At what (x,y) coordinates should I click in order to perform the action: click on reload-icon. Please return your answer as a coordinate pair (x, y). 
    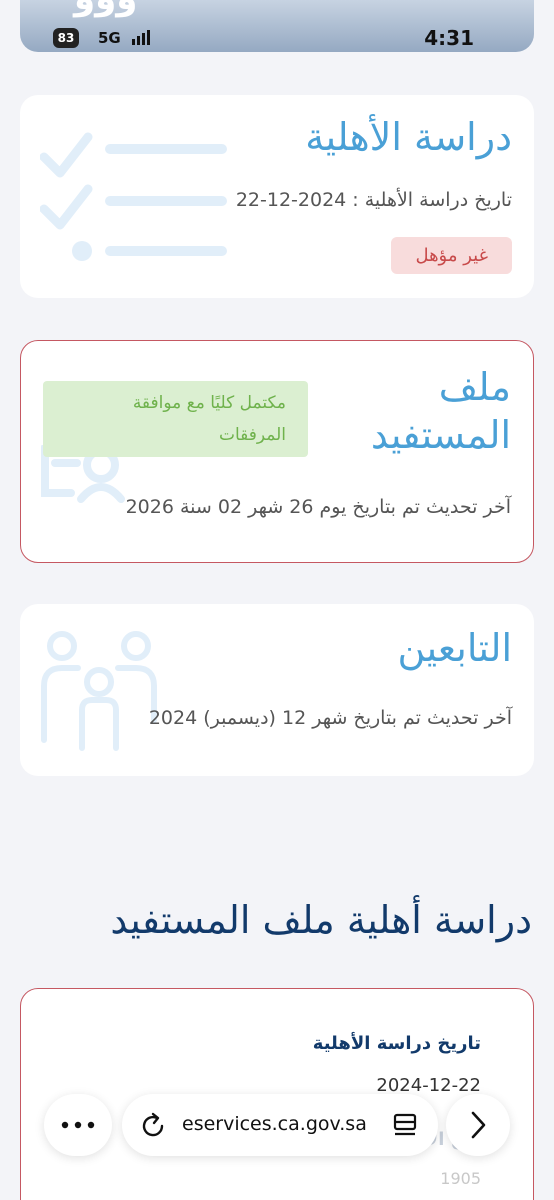
    Looking at the image, I should click on (154, 1126).